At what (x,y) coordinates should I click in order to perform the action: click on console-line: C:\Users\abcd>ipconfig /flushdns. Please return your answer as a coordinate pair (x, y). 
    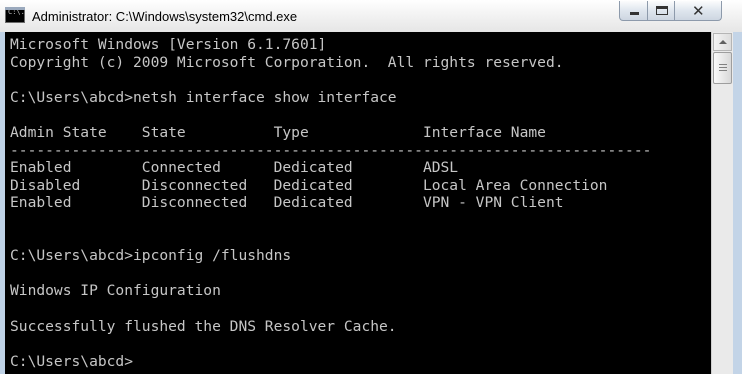
    Looking at the image, I should click on (151, 256).